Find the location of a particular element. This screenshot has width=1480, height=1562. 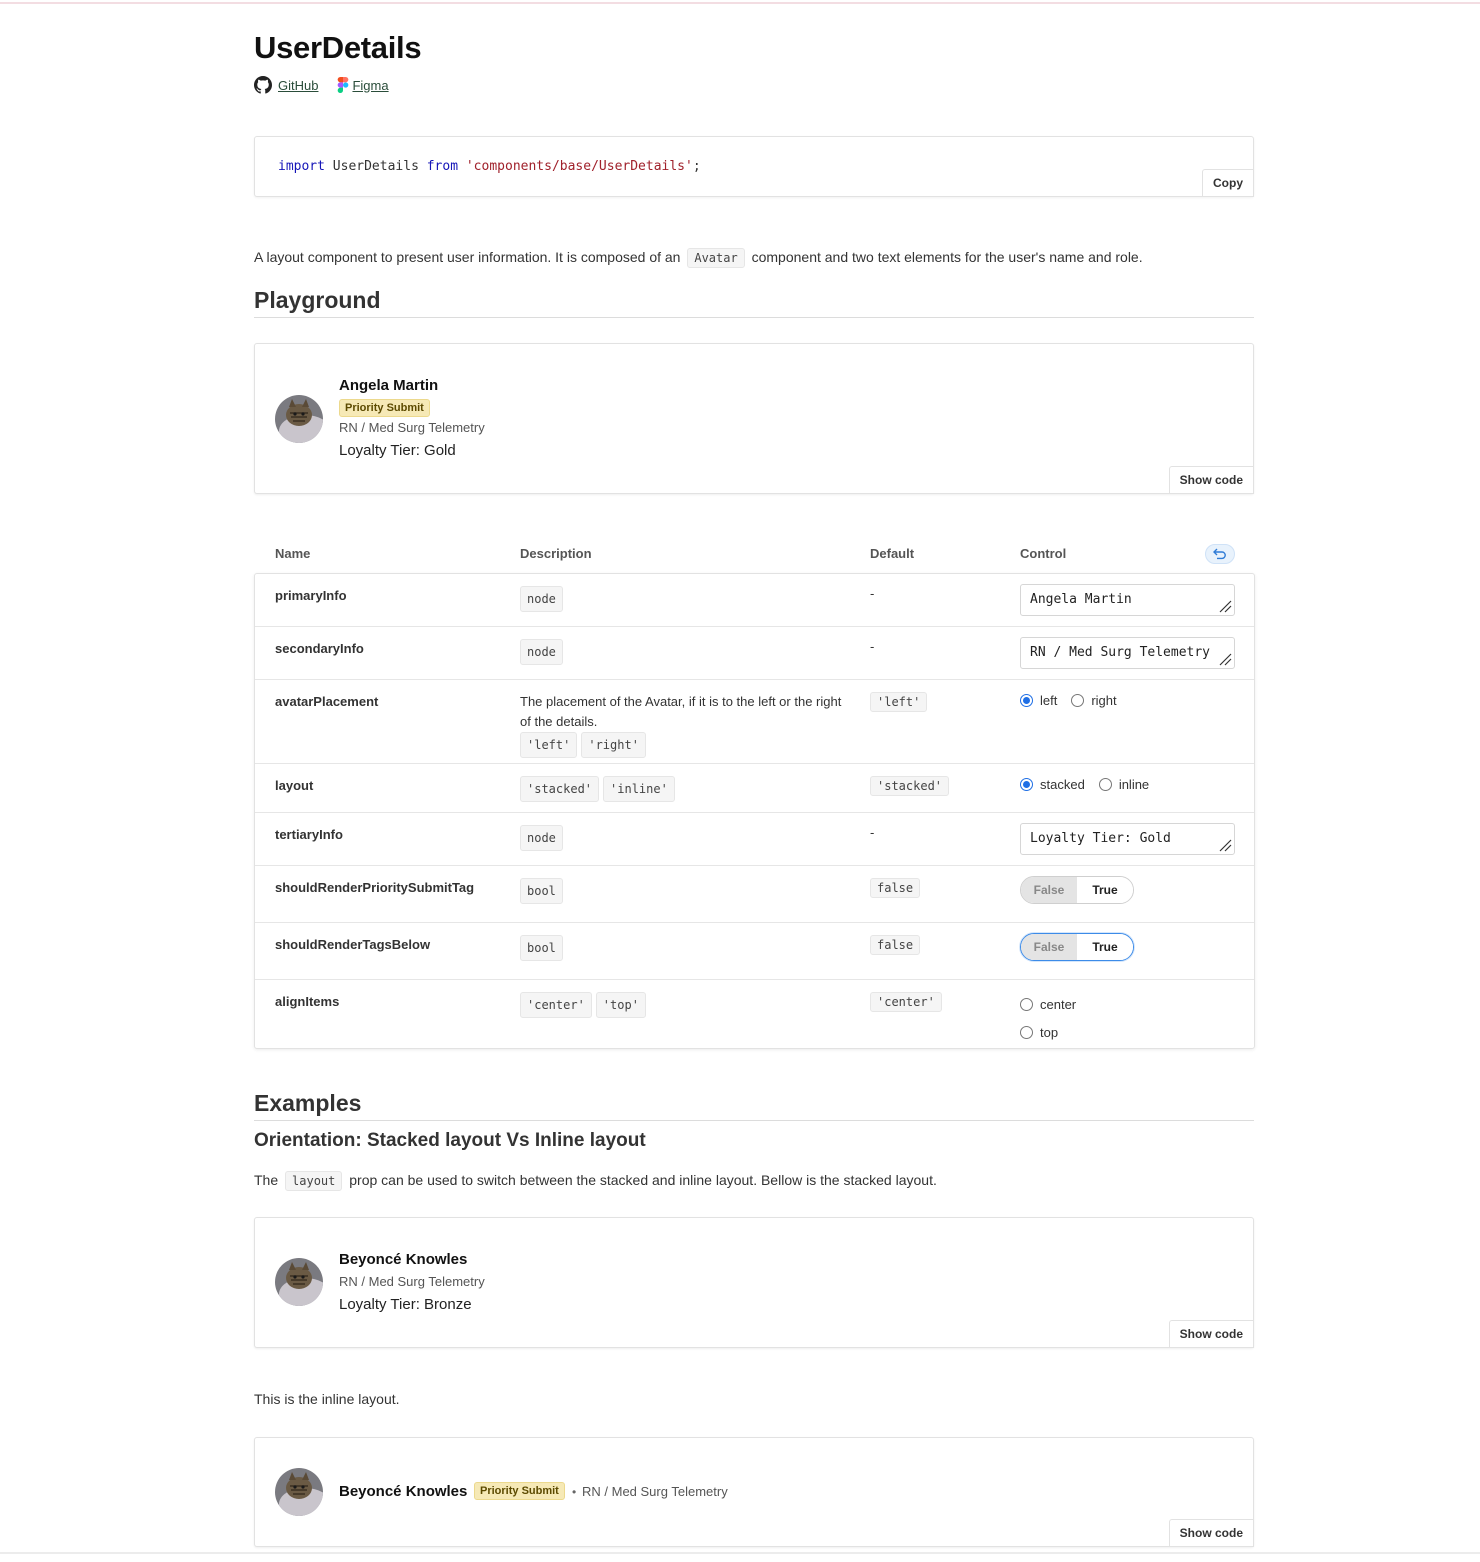

header-control: Control is located at coordinates (1043, 553).